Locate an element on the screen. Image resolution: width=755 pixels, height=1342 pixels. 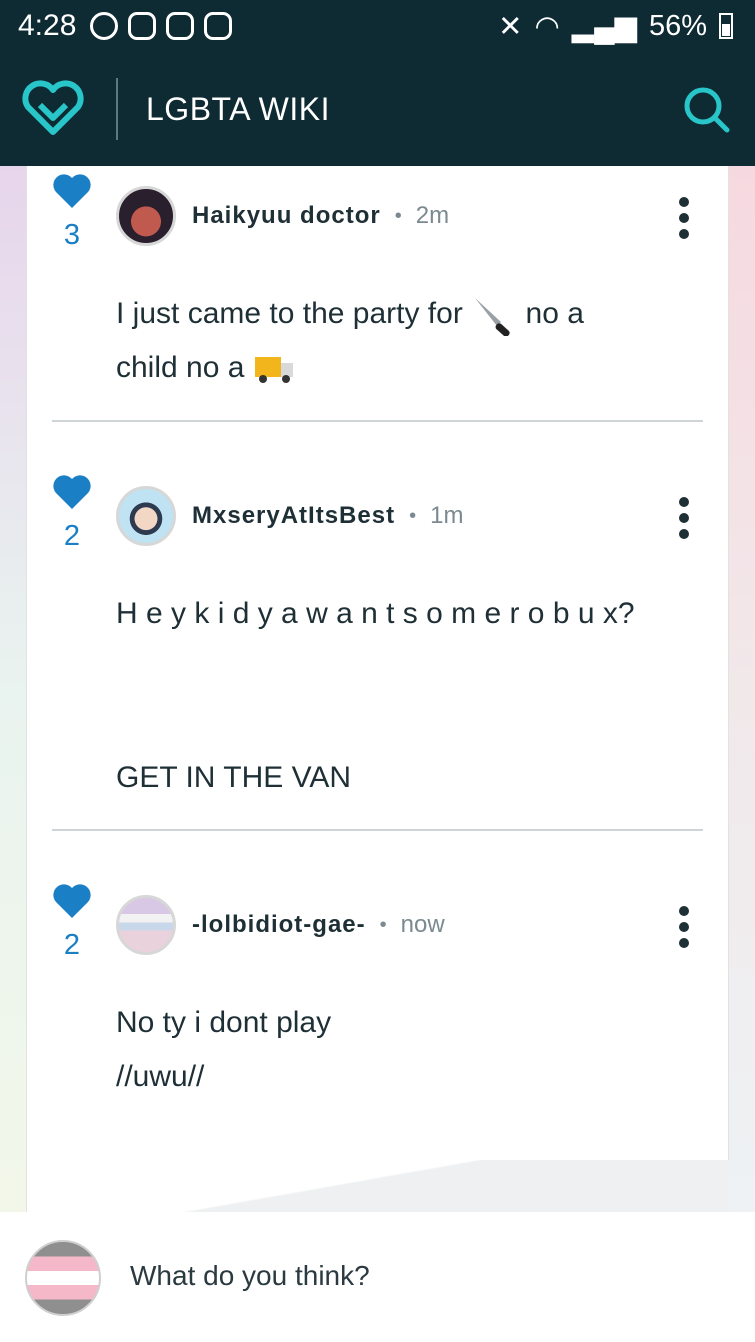
comment-body: GET IN THE VAN is located at coordinates (233, 778).